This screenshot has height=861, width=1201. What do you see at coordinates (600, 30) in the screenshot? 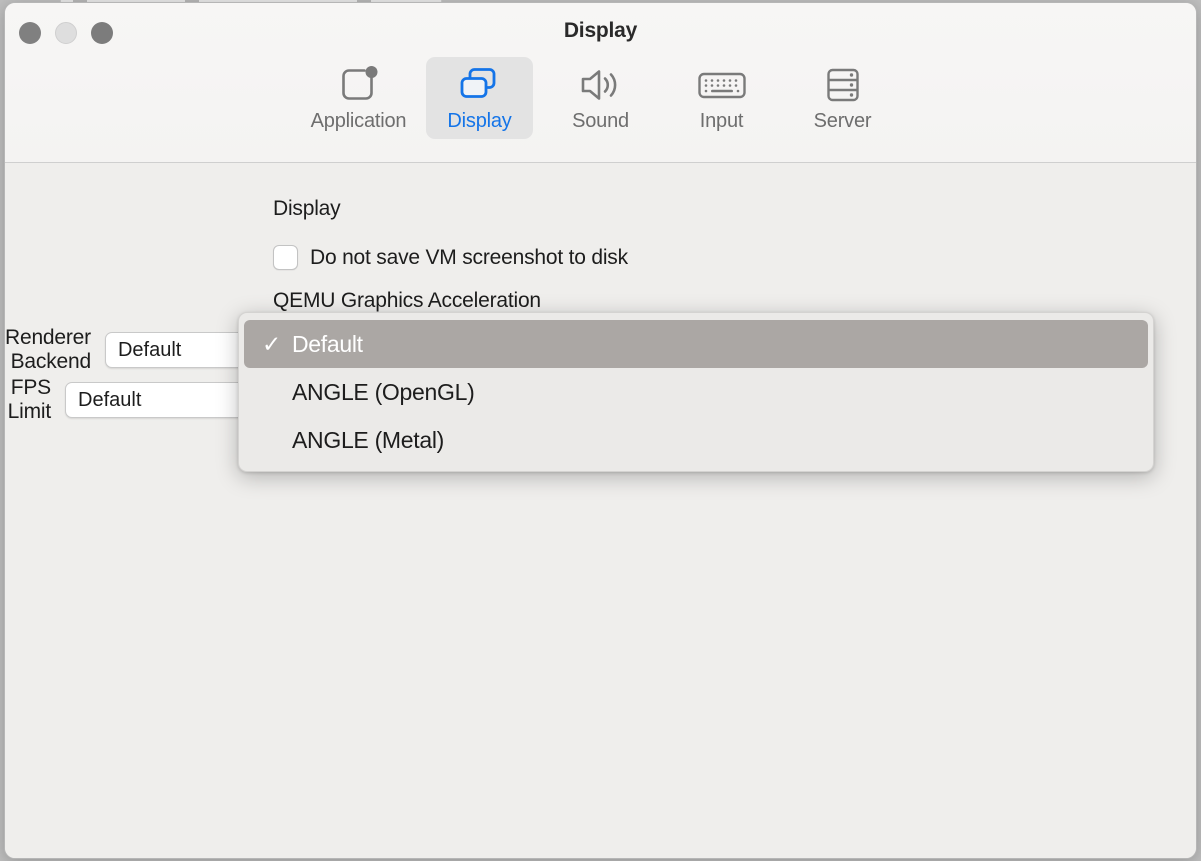
I see `window-title: Display` at bounding box center [600, 30].